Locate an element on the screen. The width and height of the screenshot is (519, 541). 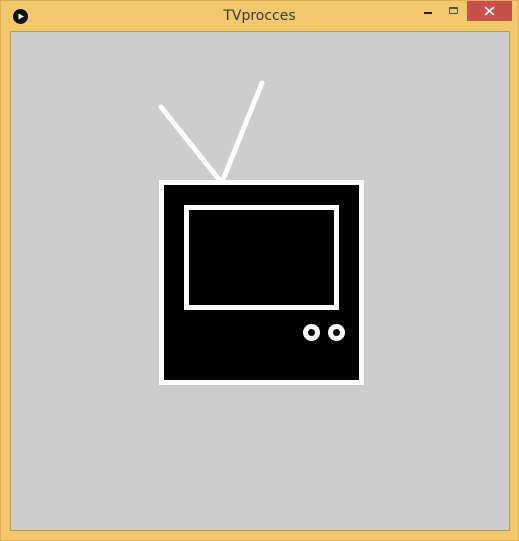
right-antenna is located at coordinates (242, 132).